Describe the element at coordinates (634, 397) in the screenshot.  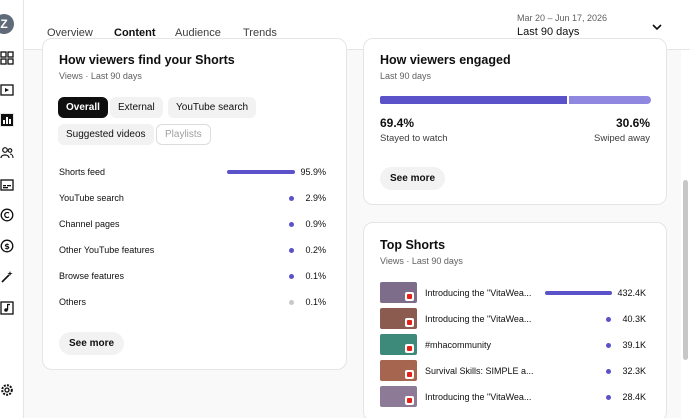
I see `short-views: 28.4K` at that location.